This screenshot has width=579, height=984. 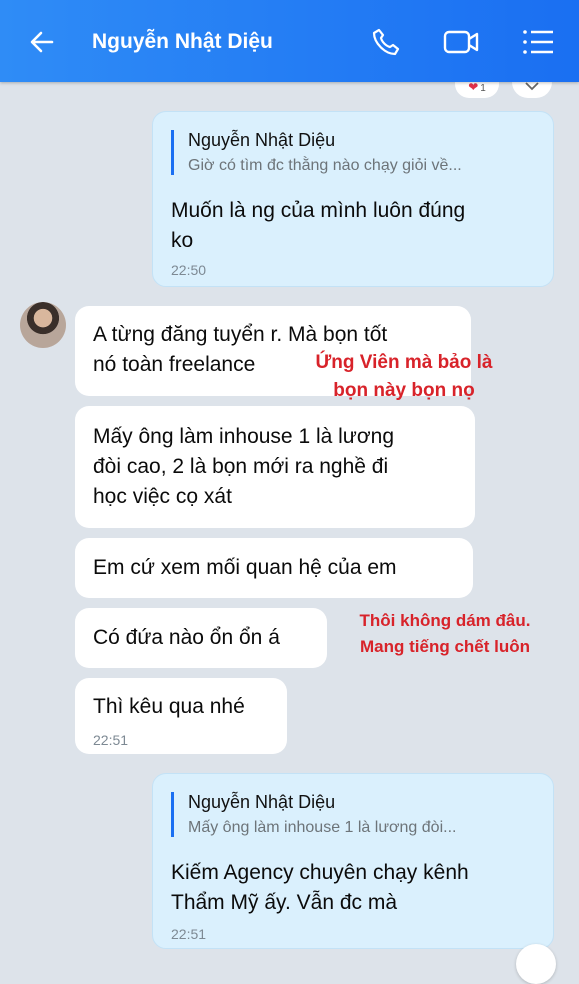 I want to click on reaction-count: 1, so click(x=483, y=88).